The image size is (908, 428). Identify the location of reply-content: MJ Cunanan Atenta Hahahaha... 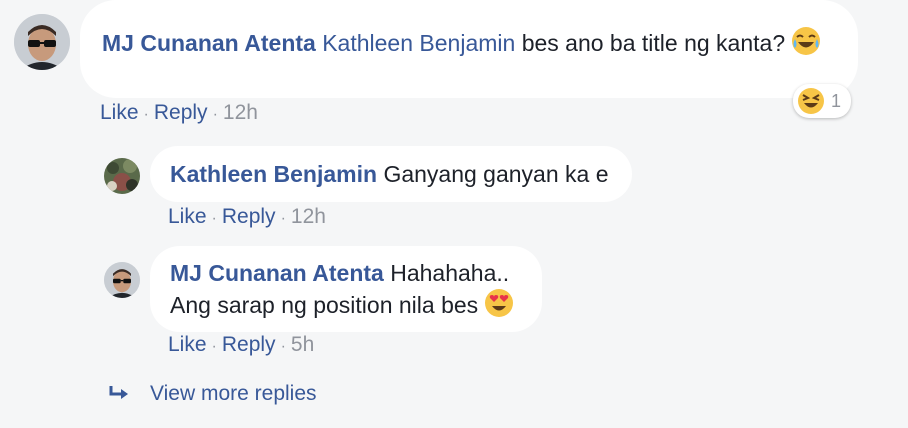
(346, 273).